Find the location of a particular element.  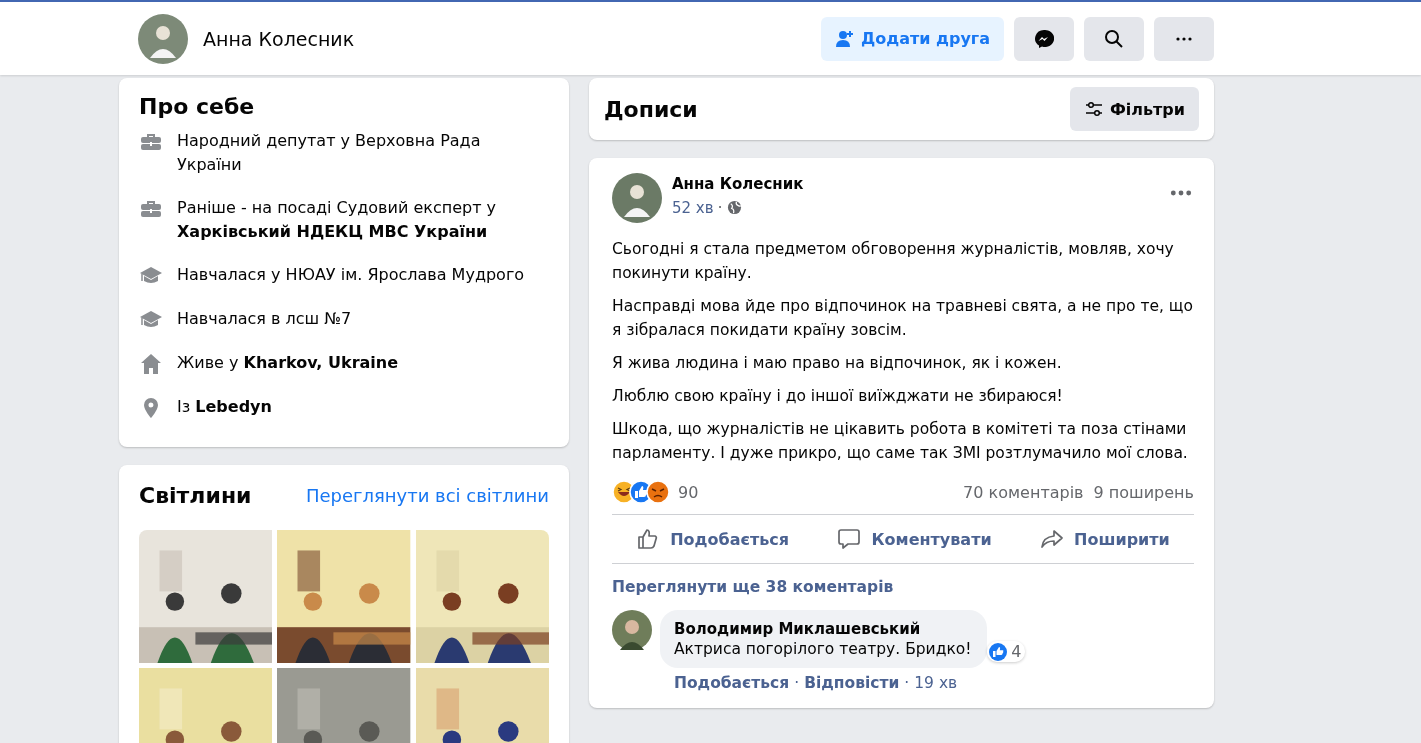

share-button: Поширити is located at coordinates (1105, 539).